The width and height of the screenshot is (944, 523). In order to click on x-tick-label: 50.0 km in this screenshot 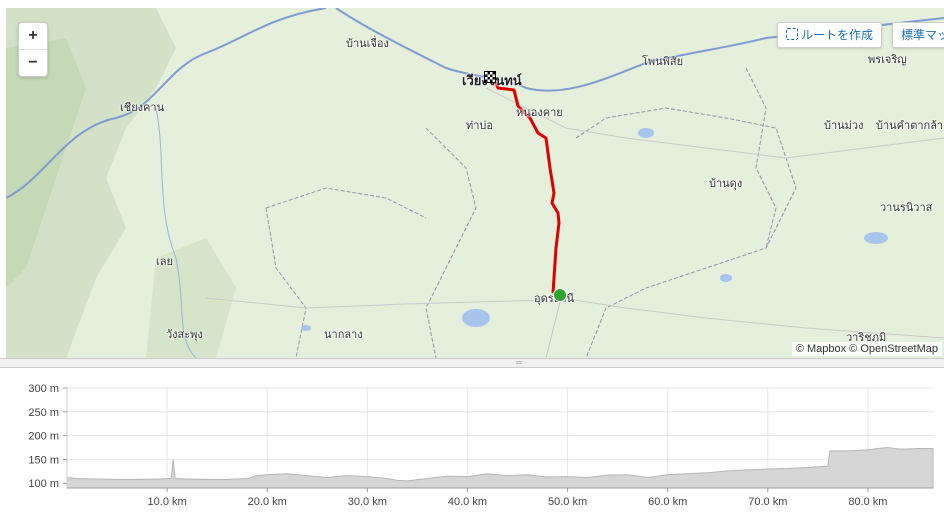, I will do `click(567, 502)`.